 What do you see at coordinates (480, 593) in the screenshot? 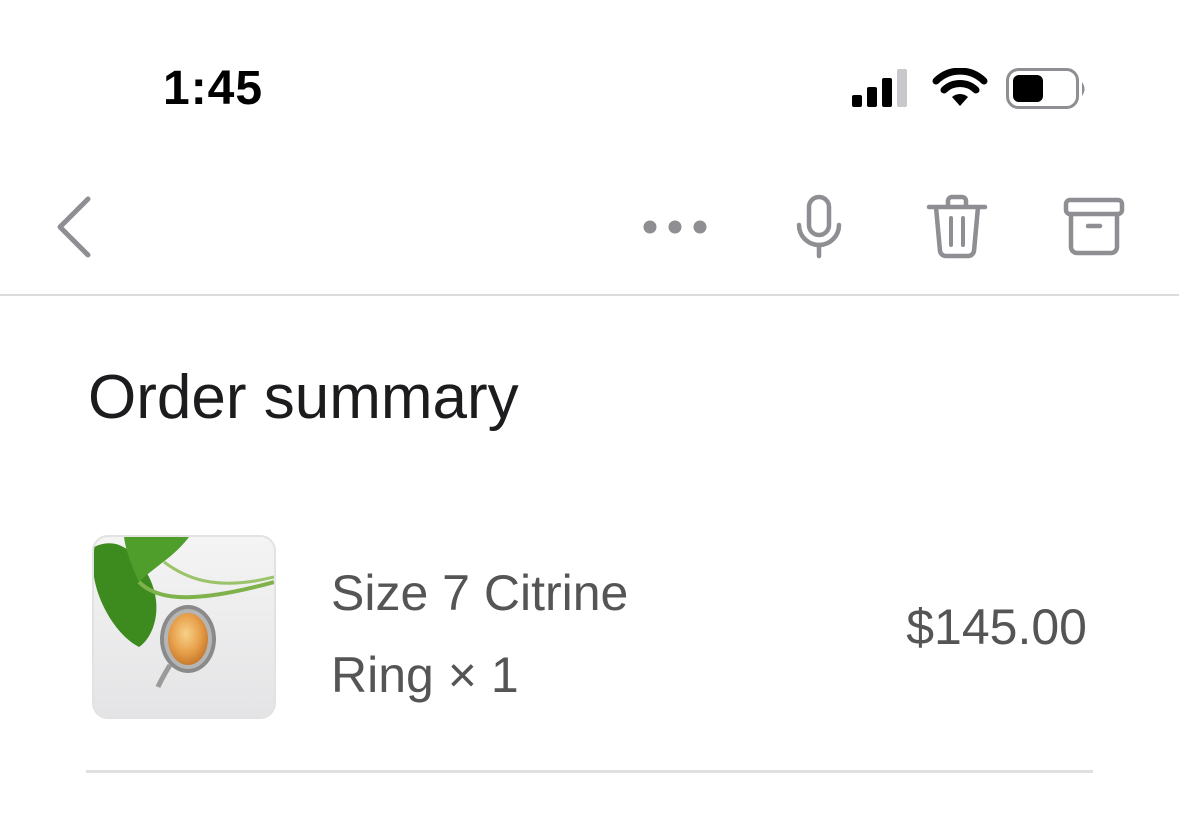
I see `product-name-line-1: Size 7 Citrine` at bounding box center [480, 593].